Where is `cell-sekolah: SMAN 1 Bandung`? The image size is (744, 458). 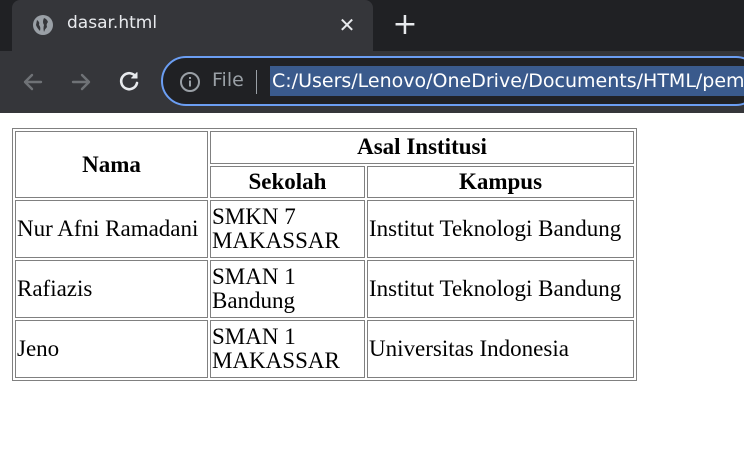 cell-sekolah: SMAN 1 Bandung is located at coordinates (287, 289).